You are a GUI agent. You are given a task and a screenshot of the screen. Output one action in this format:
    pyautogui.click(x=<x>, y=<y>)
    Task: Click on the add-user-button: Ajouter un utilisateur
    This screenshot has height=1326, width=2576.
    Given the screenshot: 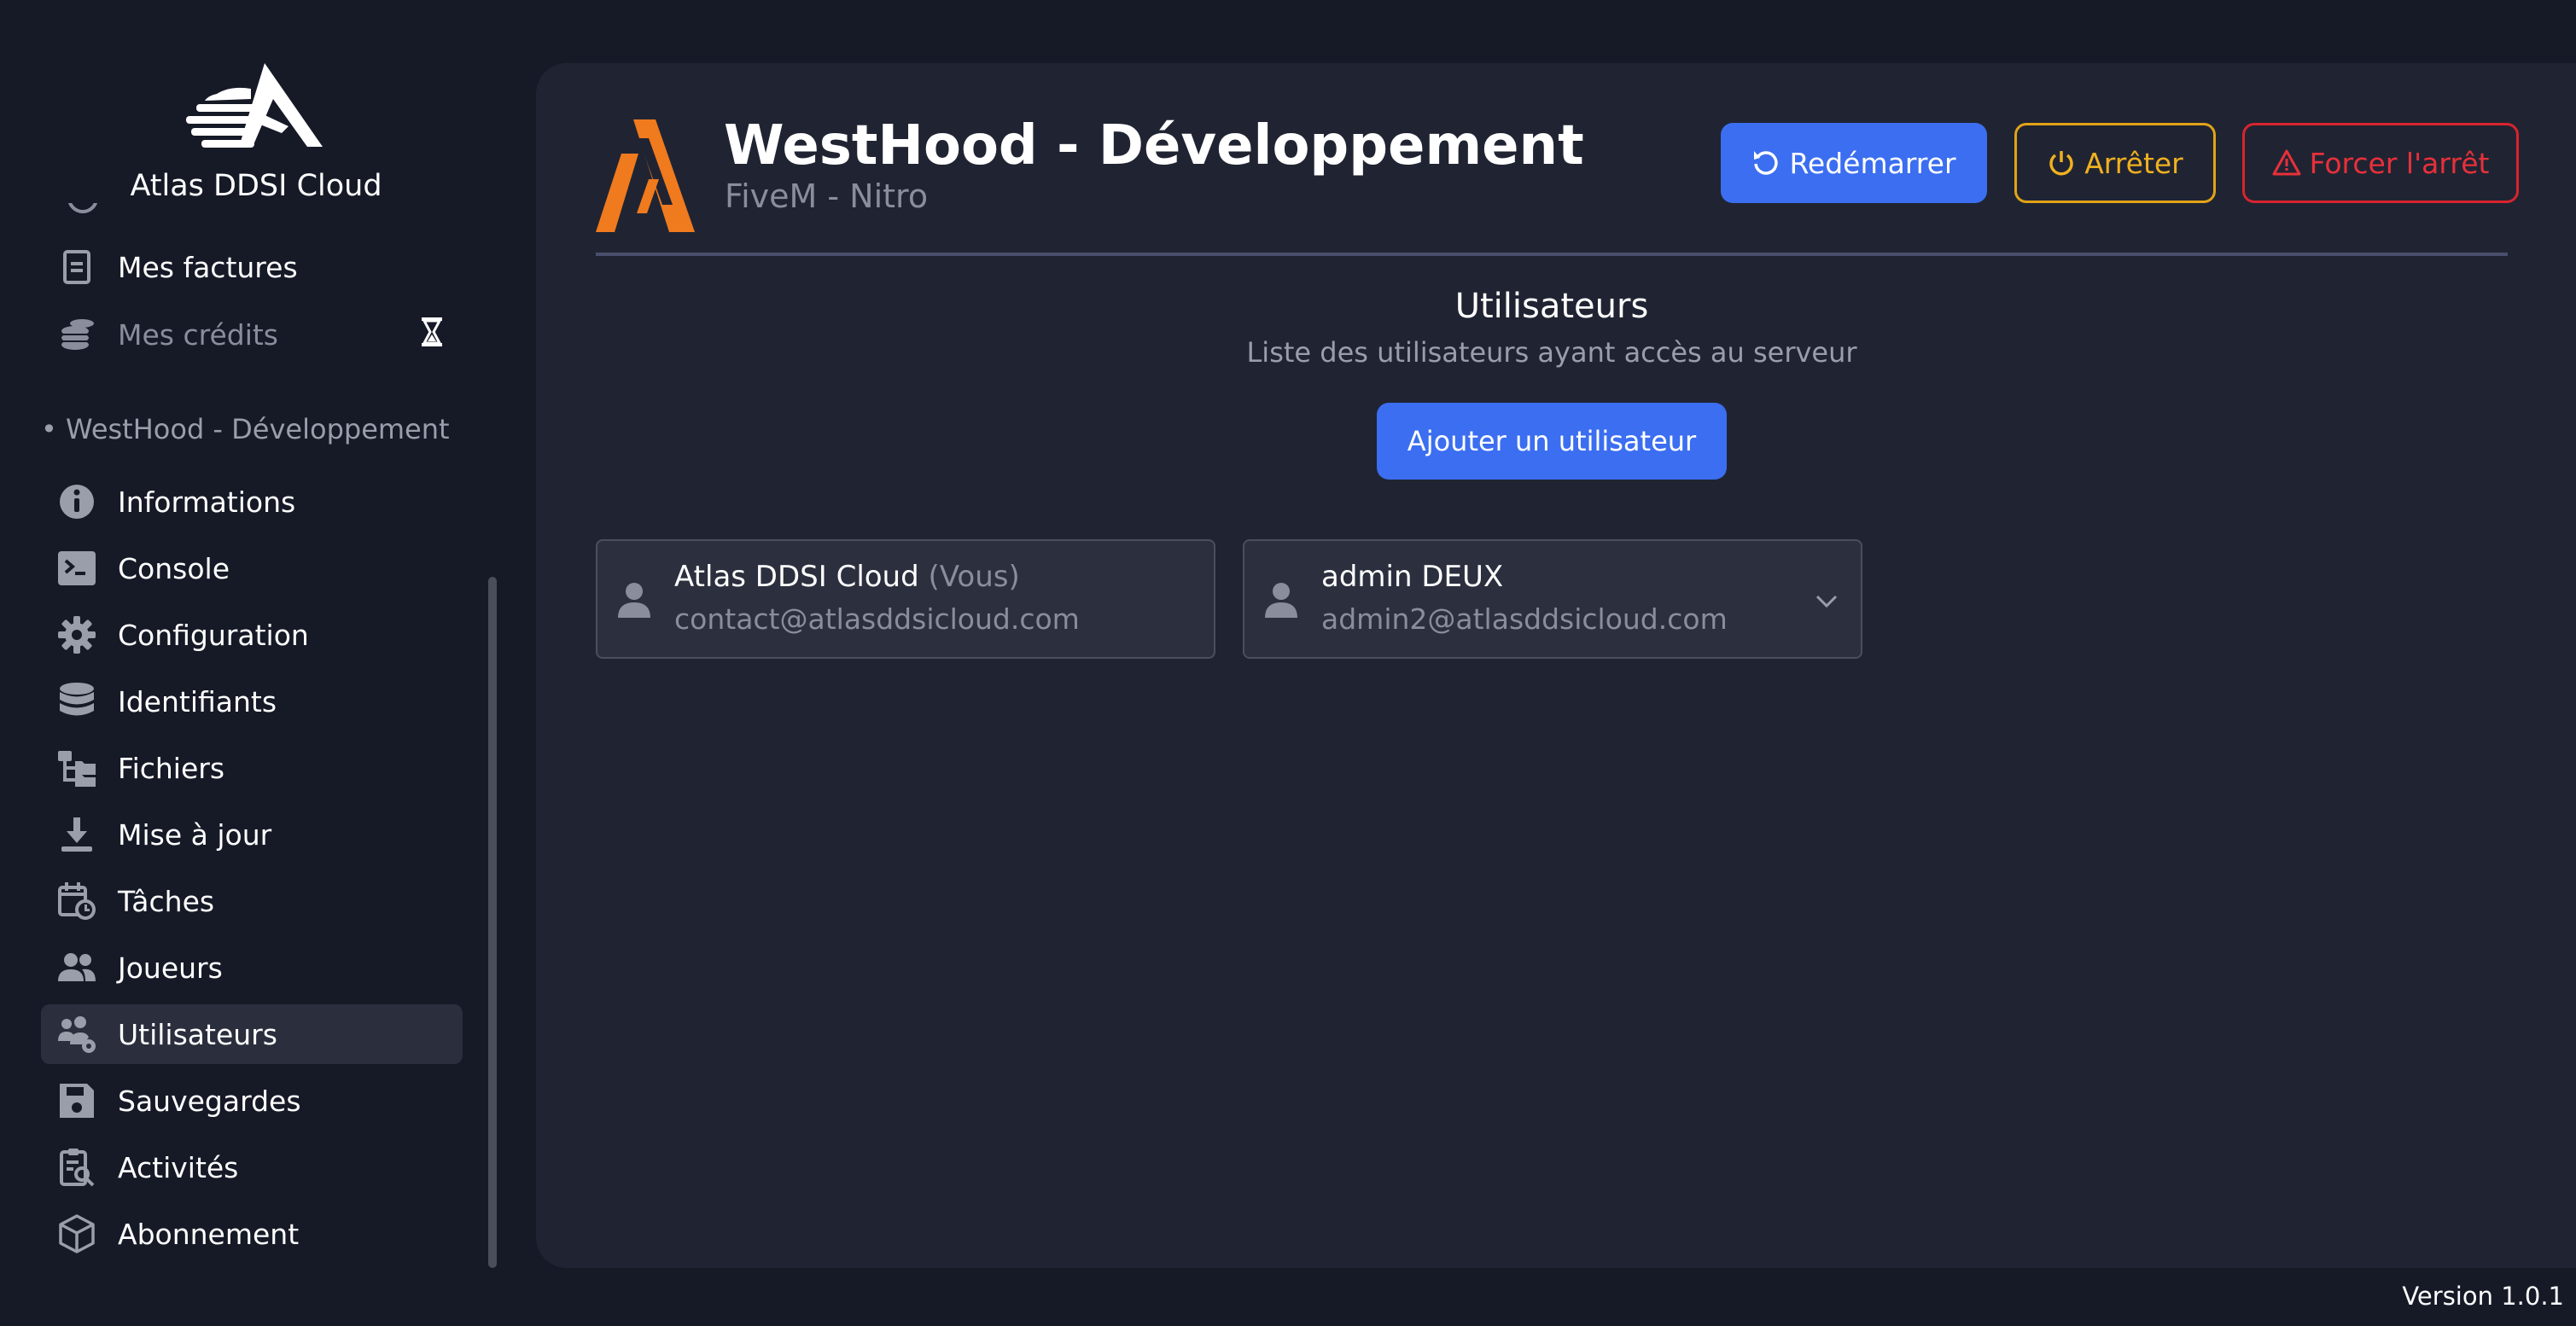 What is the action you would take?
    pyautogui.click(x=1552, y=442)
    